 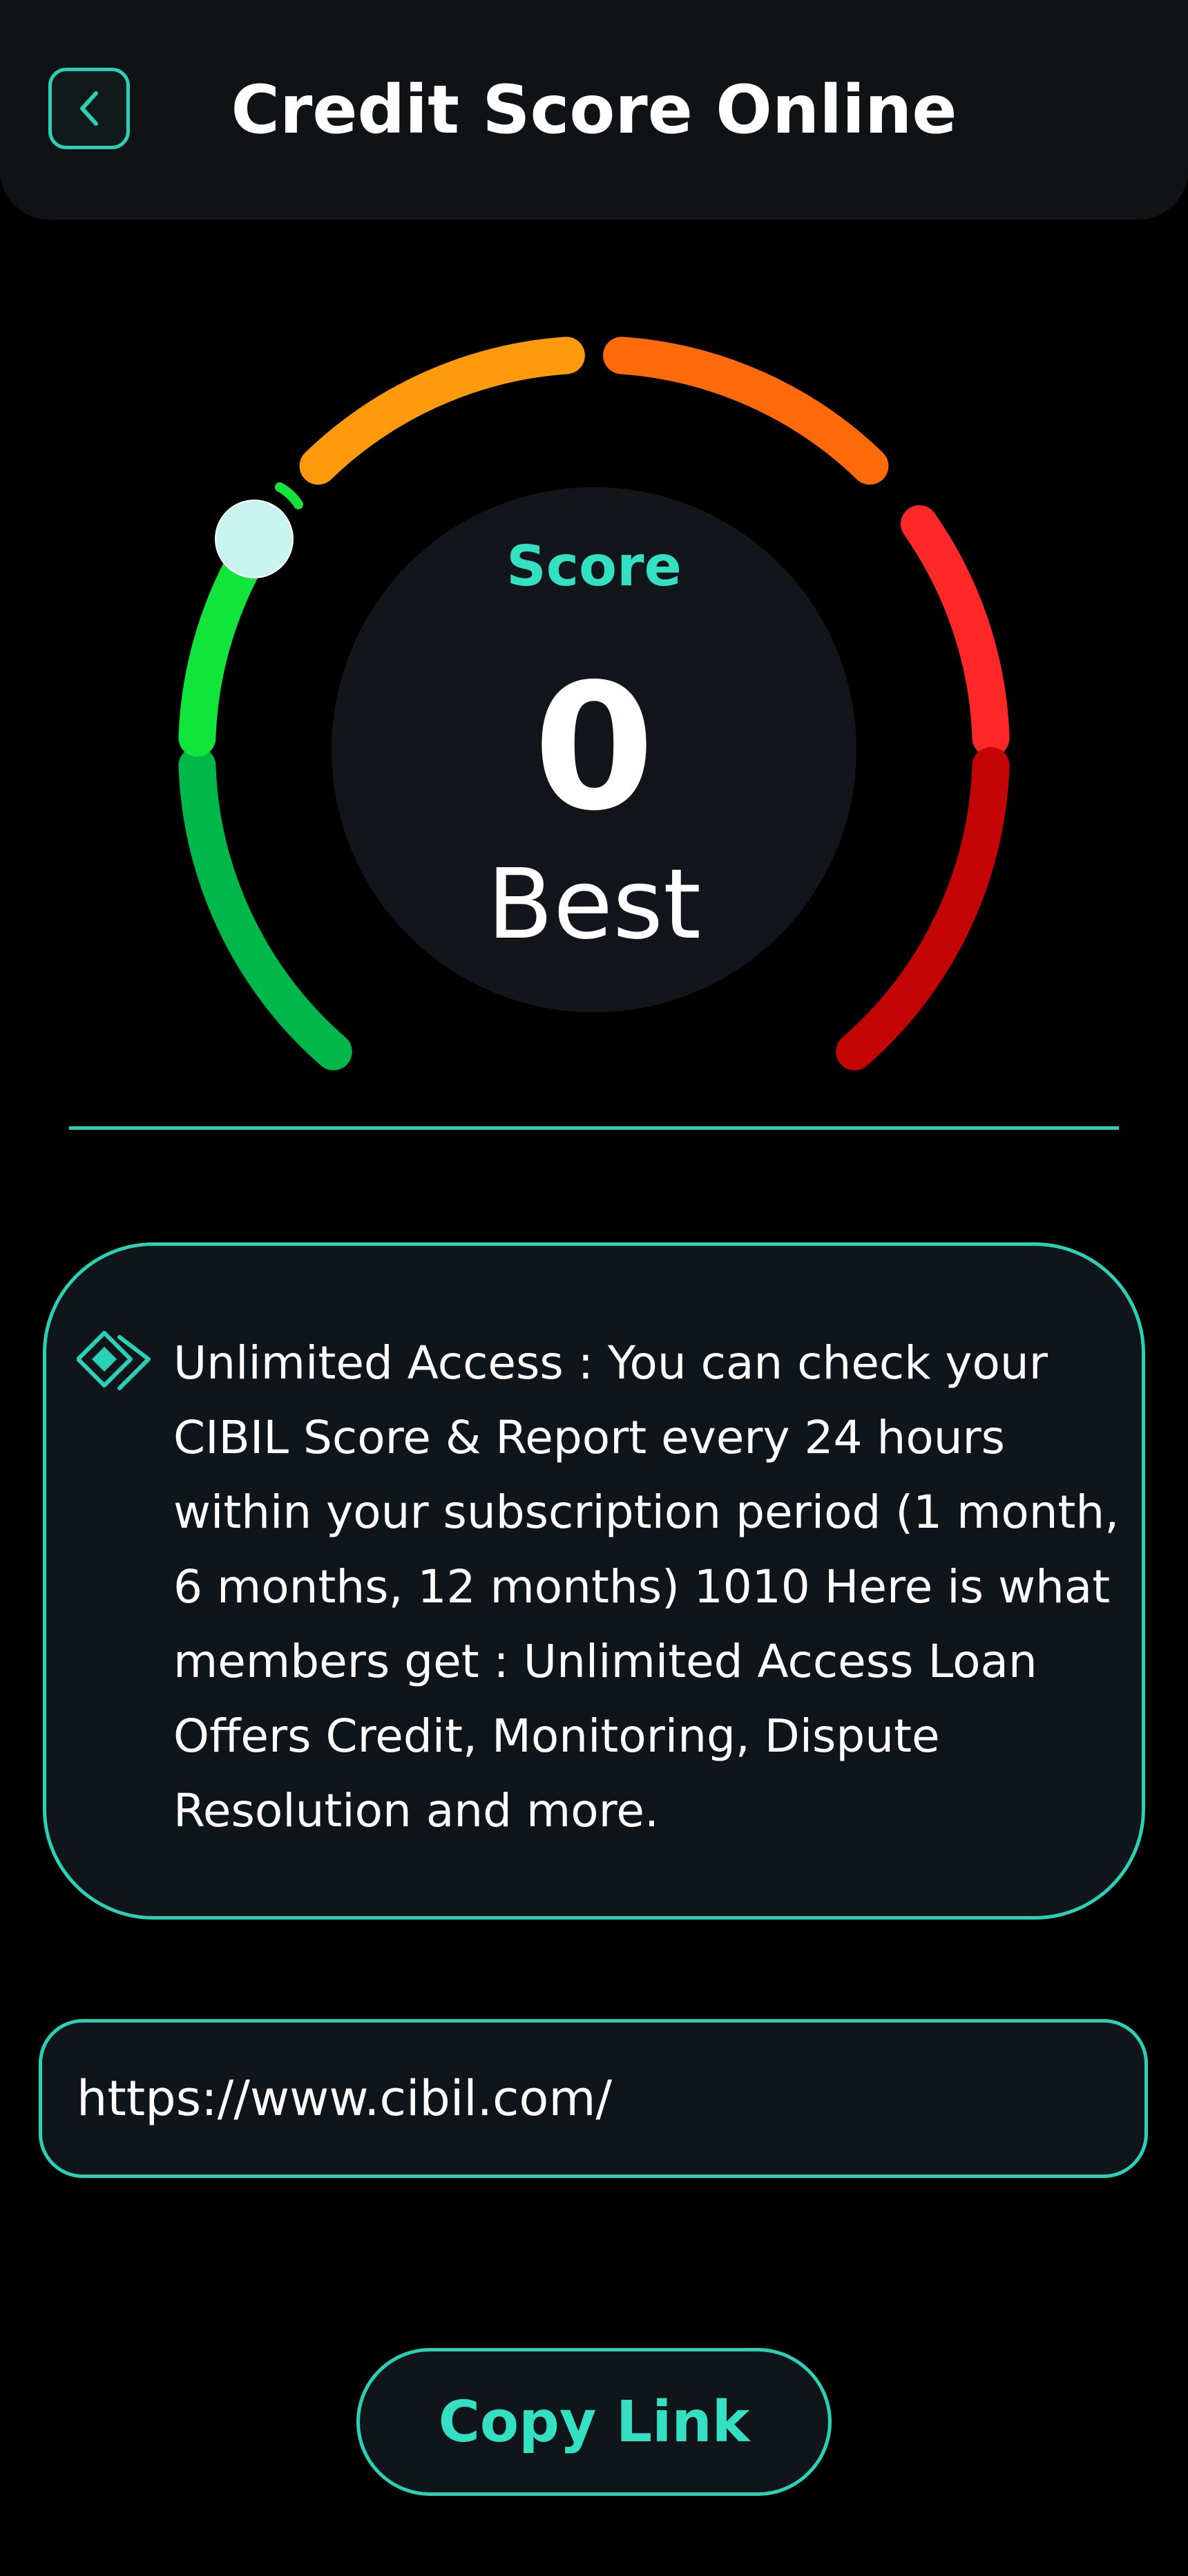 What do you see at coordinates (594, 2422) in the screenshot?
I see `copy-link-button: Copy Link` at bounding box center [594, 2422].